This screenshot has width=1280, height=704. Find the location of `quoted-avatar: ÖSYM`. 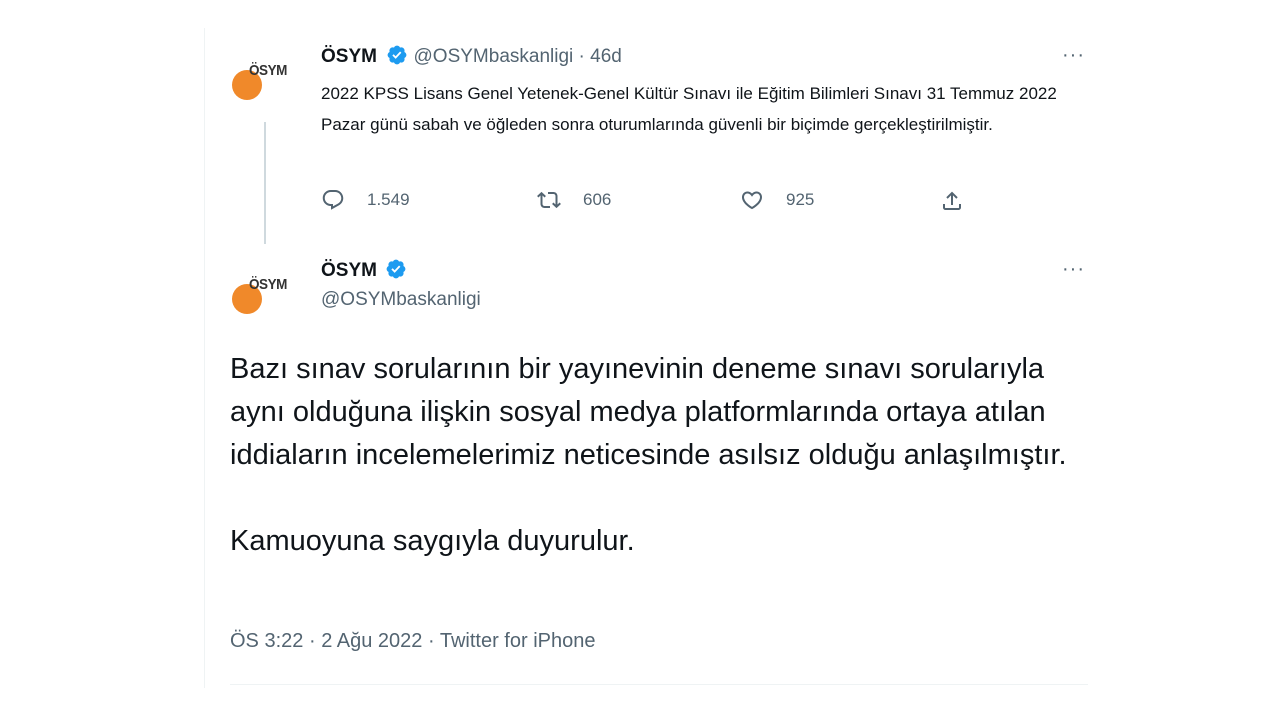

quoted-avatar: ÖSYM is located at coordinates (264, 80).